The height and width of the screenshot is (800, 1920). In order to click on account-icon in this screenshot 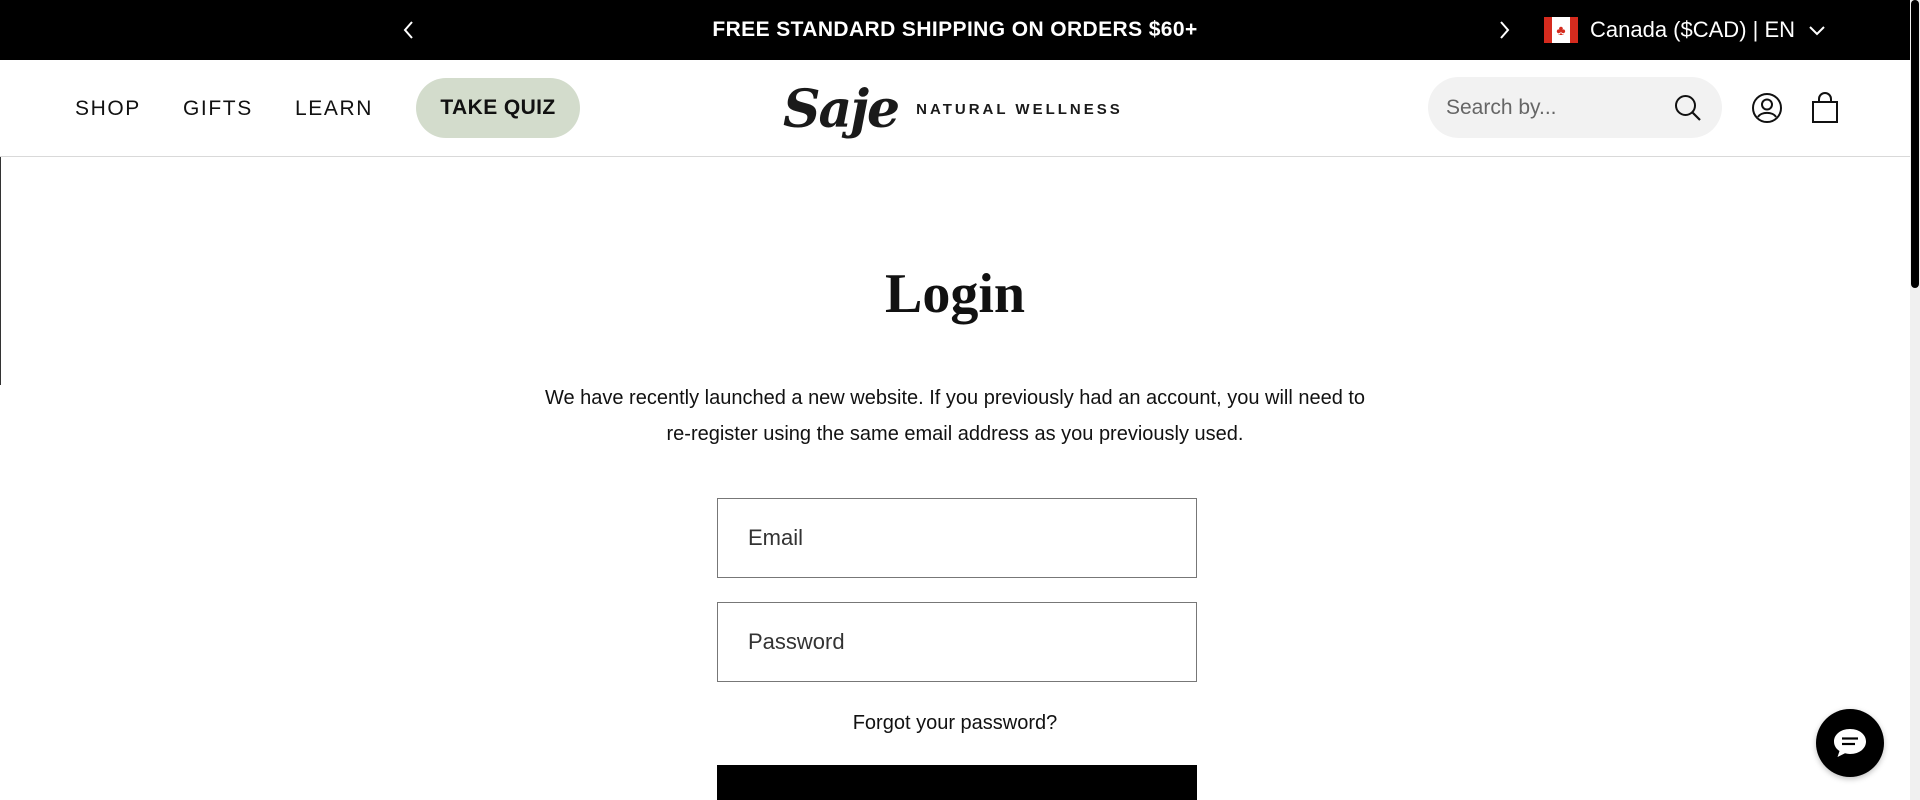, I will do `click(1767, 108)`.